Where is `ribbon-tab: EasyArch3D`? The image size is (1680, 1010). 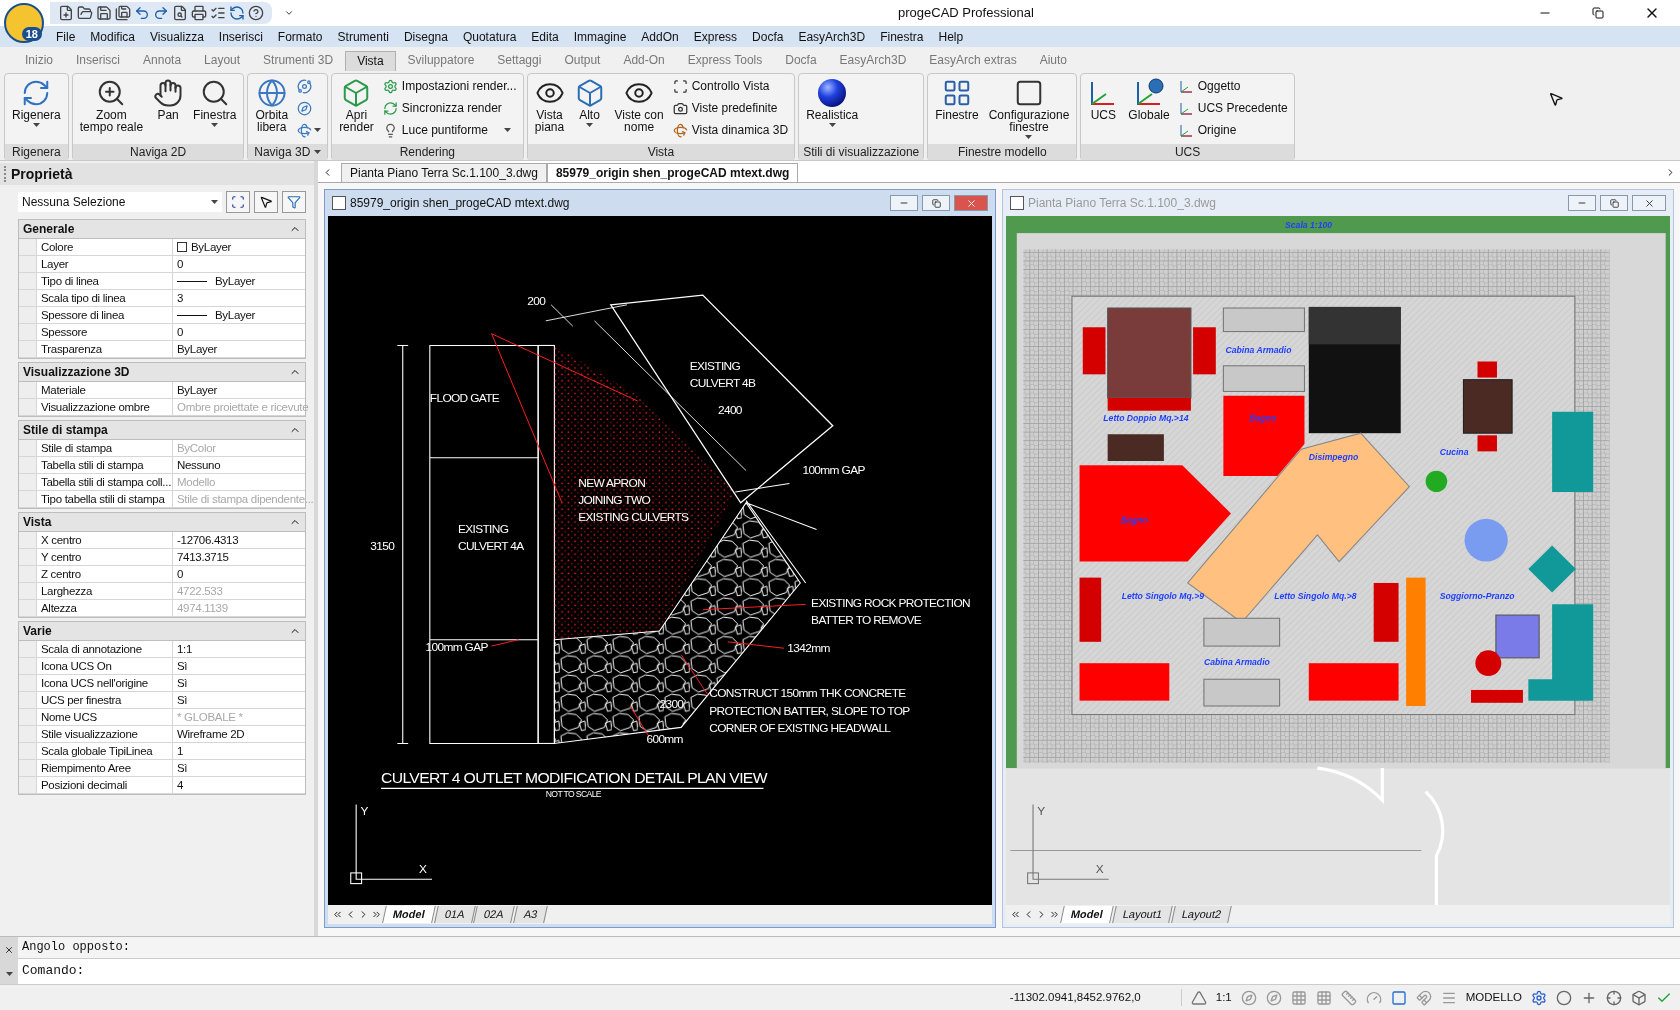 ribbon-tab: EasyArch3D is located at coordinates (873, 61).